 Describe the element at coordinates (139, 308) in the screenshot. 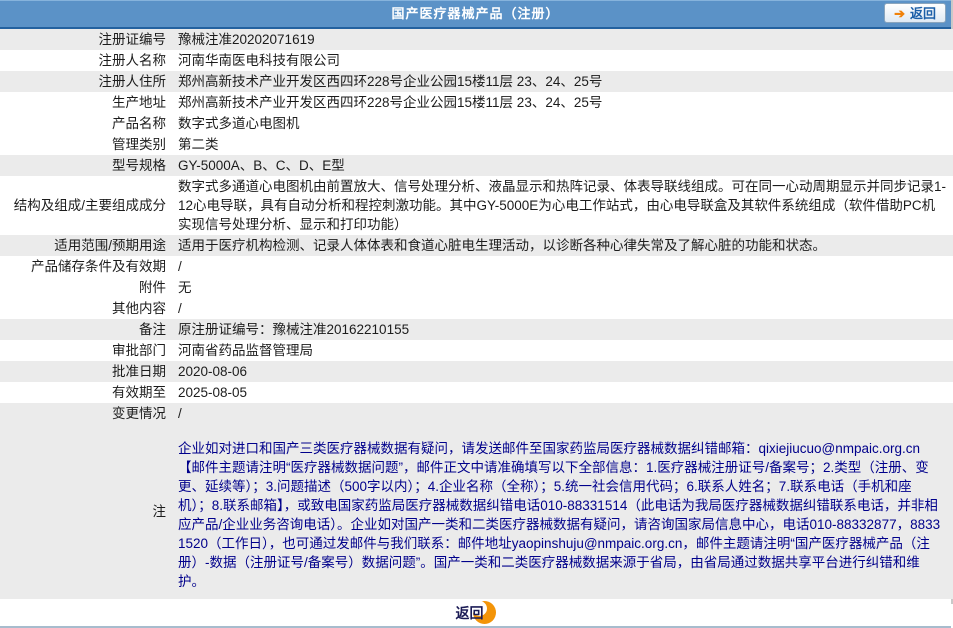

I see `field-label: 其他内容` at that location.